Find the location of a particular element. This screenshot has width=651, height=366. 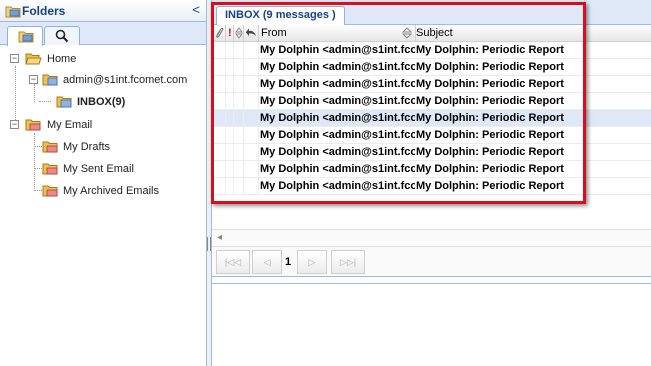

tree-item-sent: My Sent Email is located at coordinates (117, 169).